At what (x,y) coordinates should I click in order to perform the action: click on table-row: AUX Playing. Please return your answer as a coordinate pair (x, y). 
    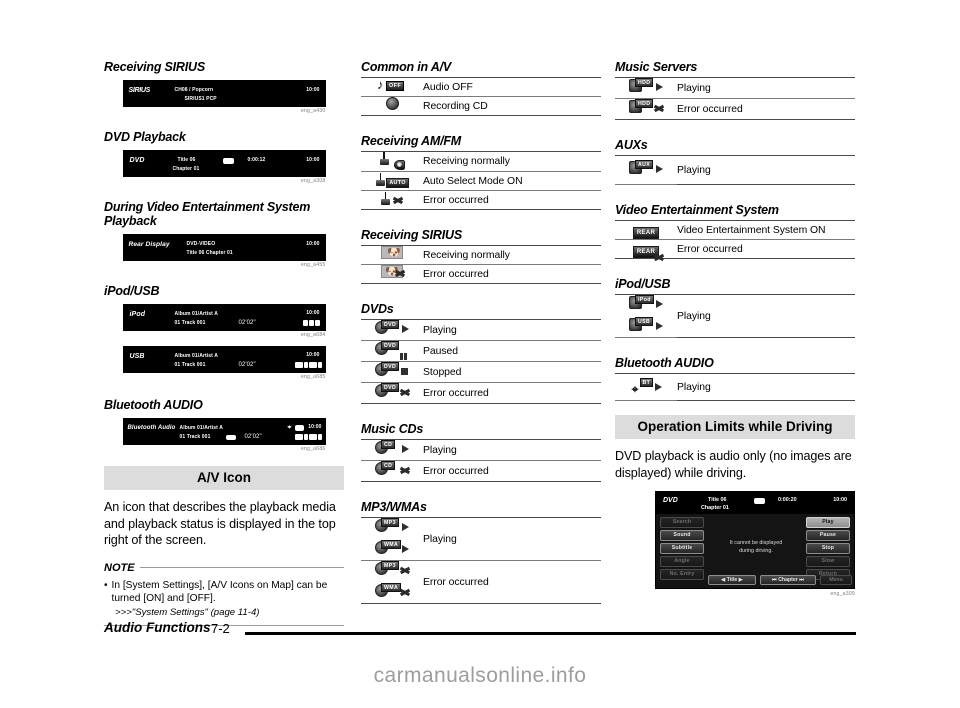
    Looking at the image, I should click on (735, 170).